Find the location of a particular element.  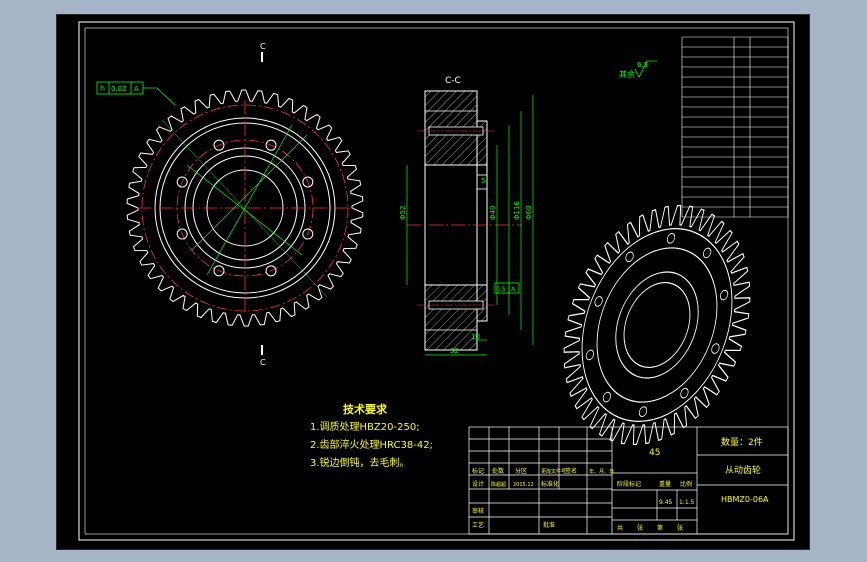

header-mark: 标记 is located at coordinates (478, 471).